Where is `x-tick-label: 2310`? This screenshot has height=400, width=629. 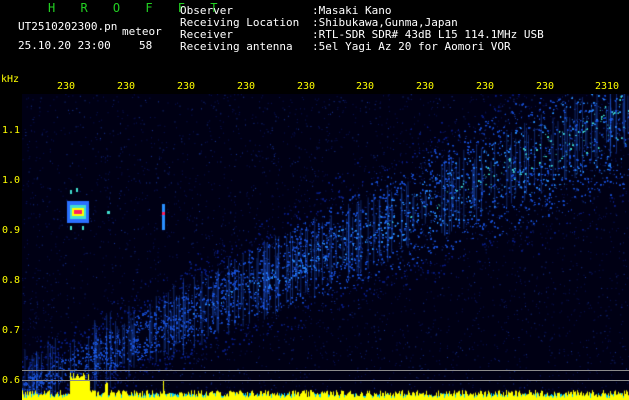 x-tick-label: 2310 is located at coordinates (607, 86).